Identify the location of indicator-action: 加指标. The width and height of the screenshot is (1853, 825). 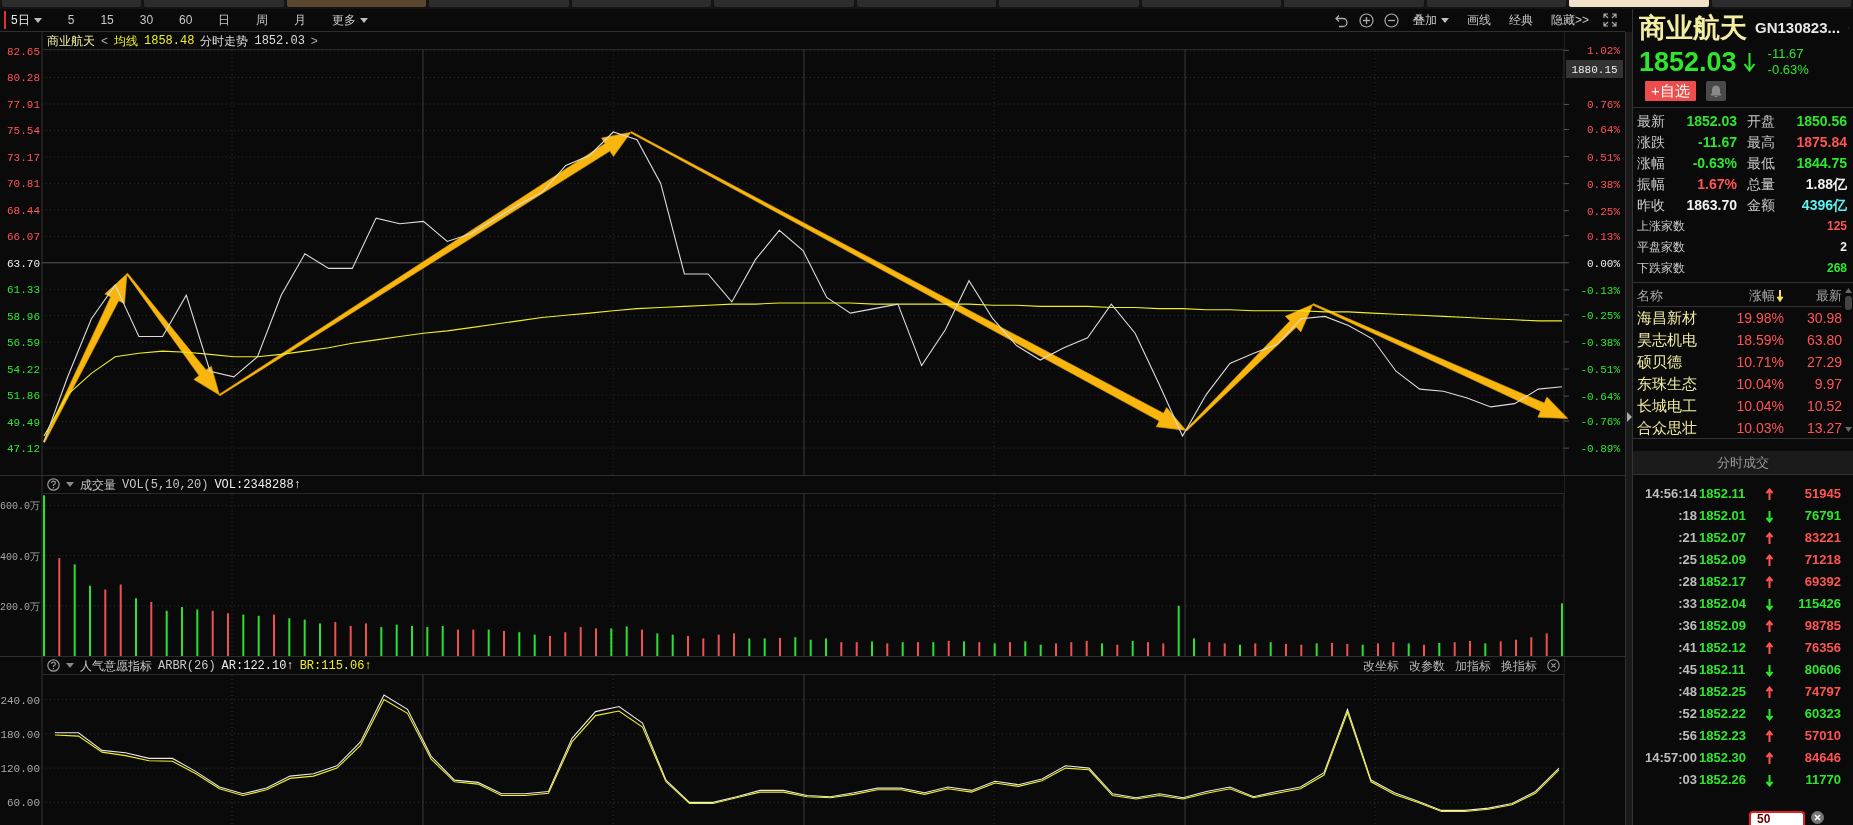
(1473, 665).